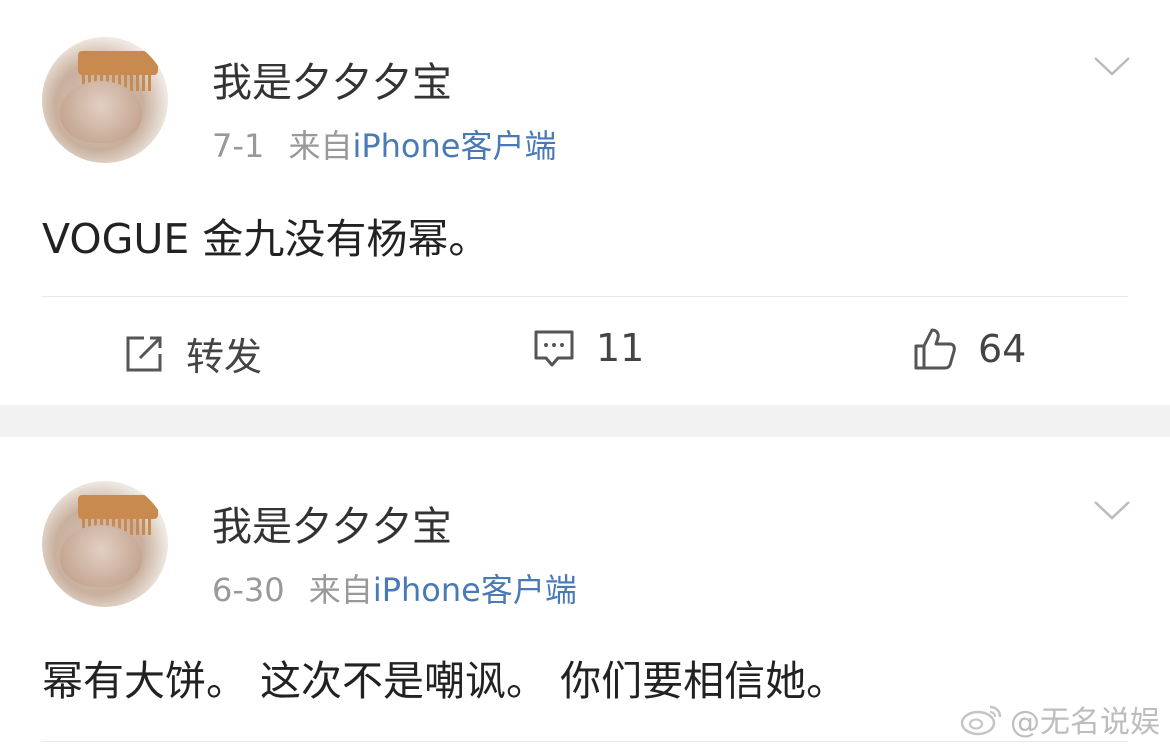  I want to click on comment-icon, so click(554, 348).